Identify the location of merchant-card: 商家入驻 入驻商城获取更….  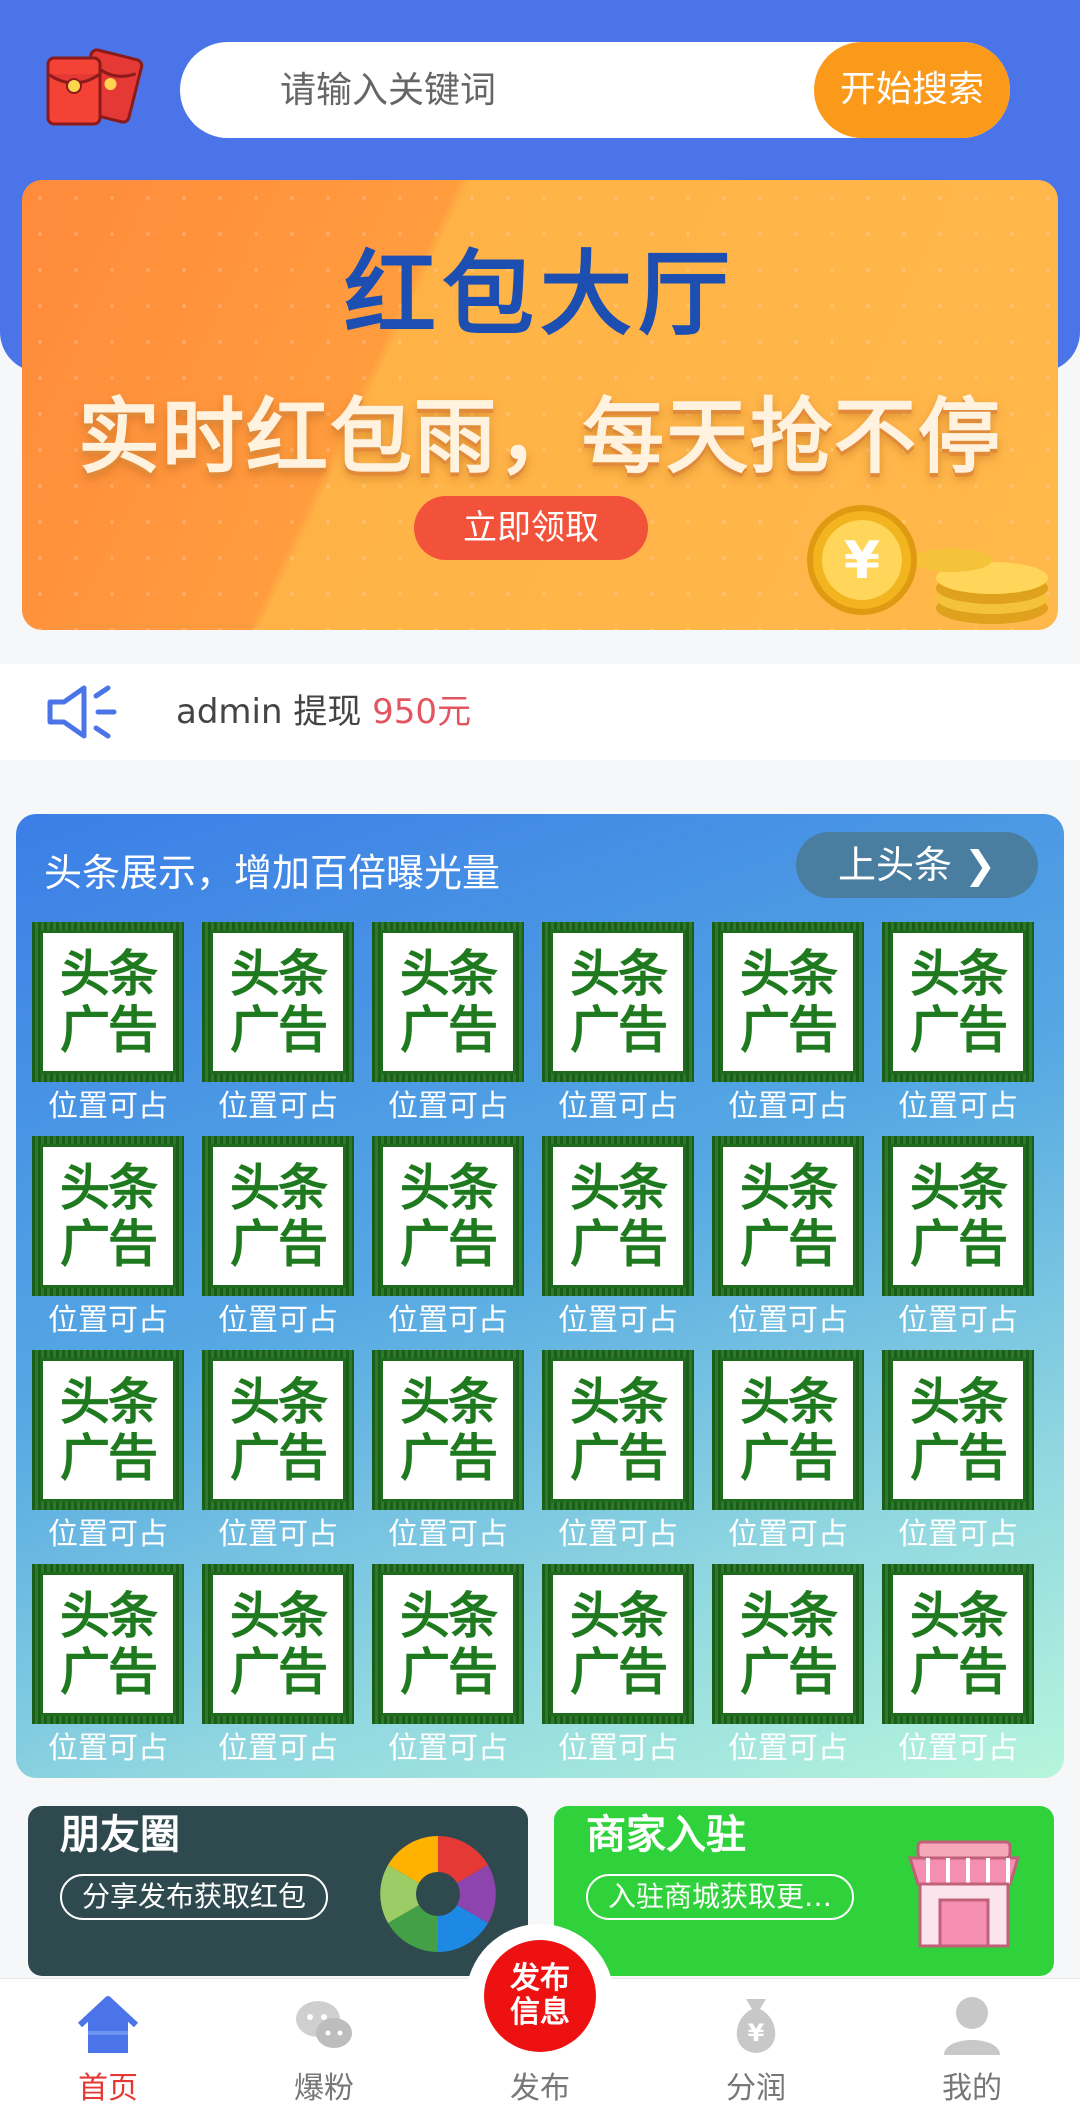
(804, 1891).